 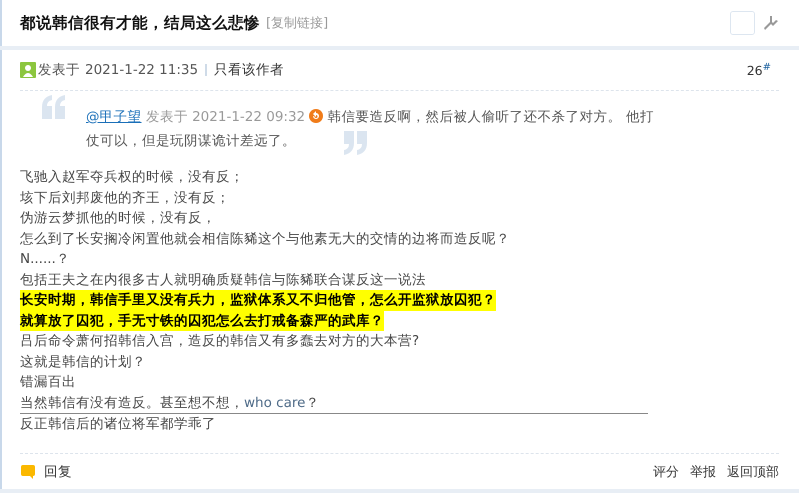 What do you see at coordinates (223, 280) in the screenshot?
I see `body-text: 包括王夫之在内很多古人就明确质疑韩信与陈豨联合谋反这一说法` at bounding box center [223, 280].